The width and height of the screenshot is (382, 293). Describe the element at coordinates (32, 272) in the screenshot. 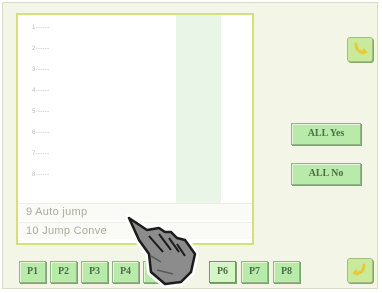

I see `page-button-p1: P1` at that location.